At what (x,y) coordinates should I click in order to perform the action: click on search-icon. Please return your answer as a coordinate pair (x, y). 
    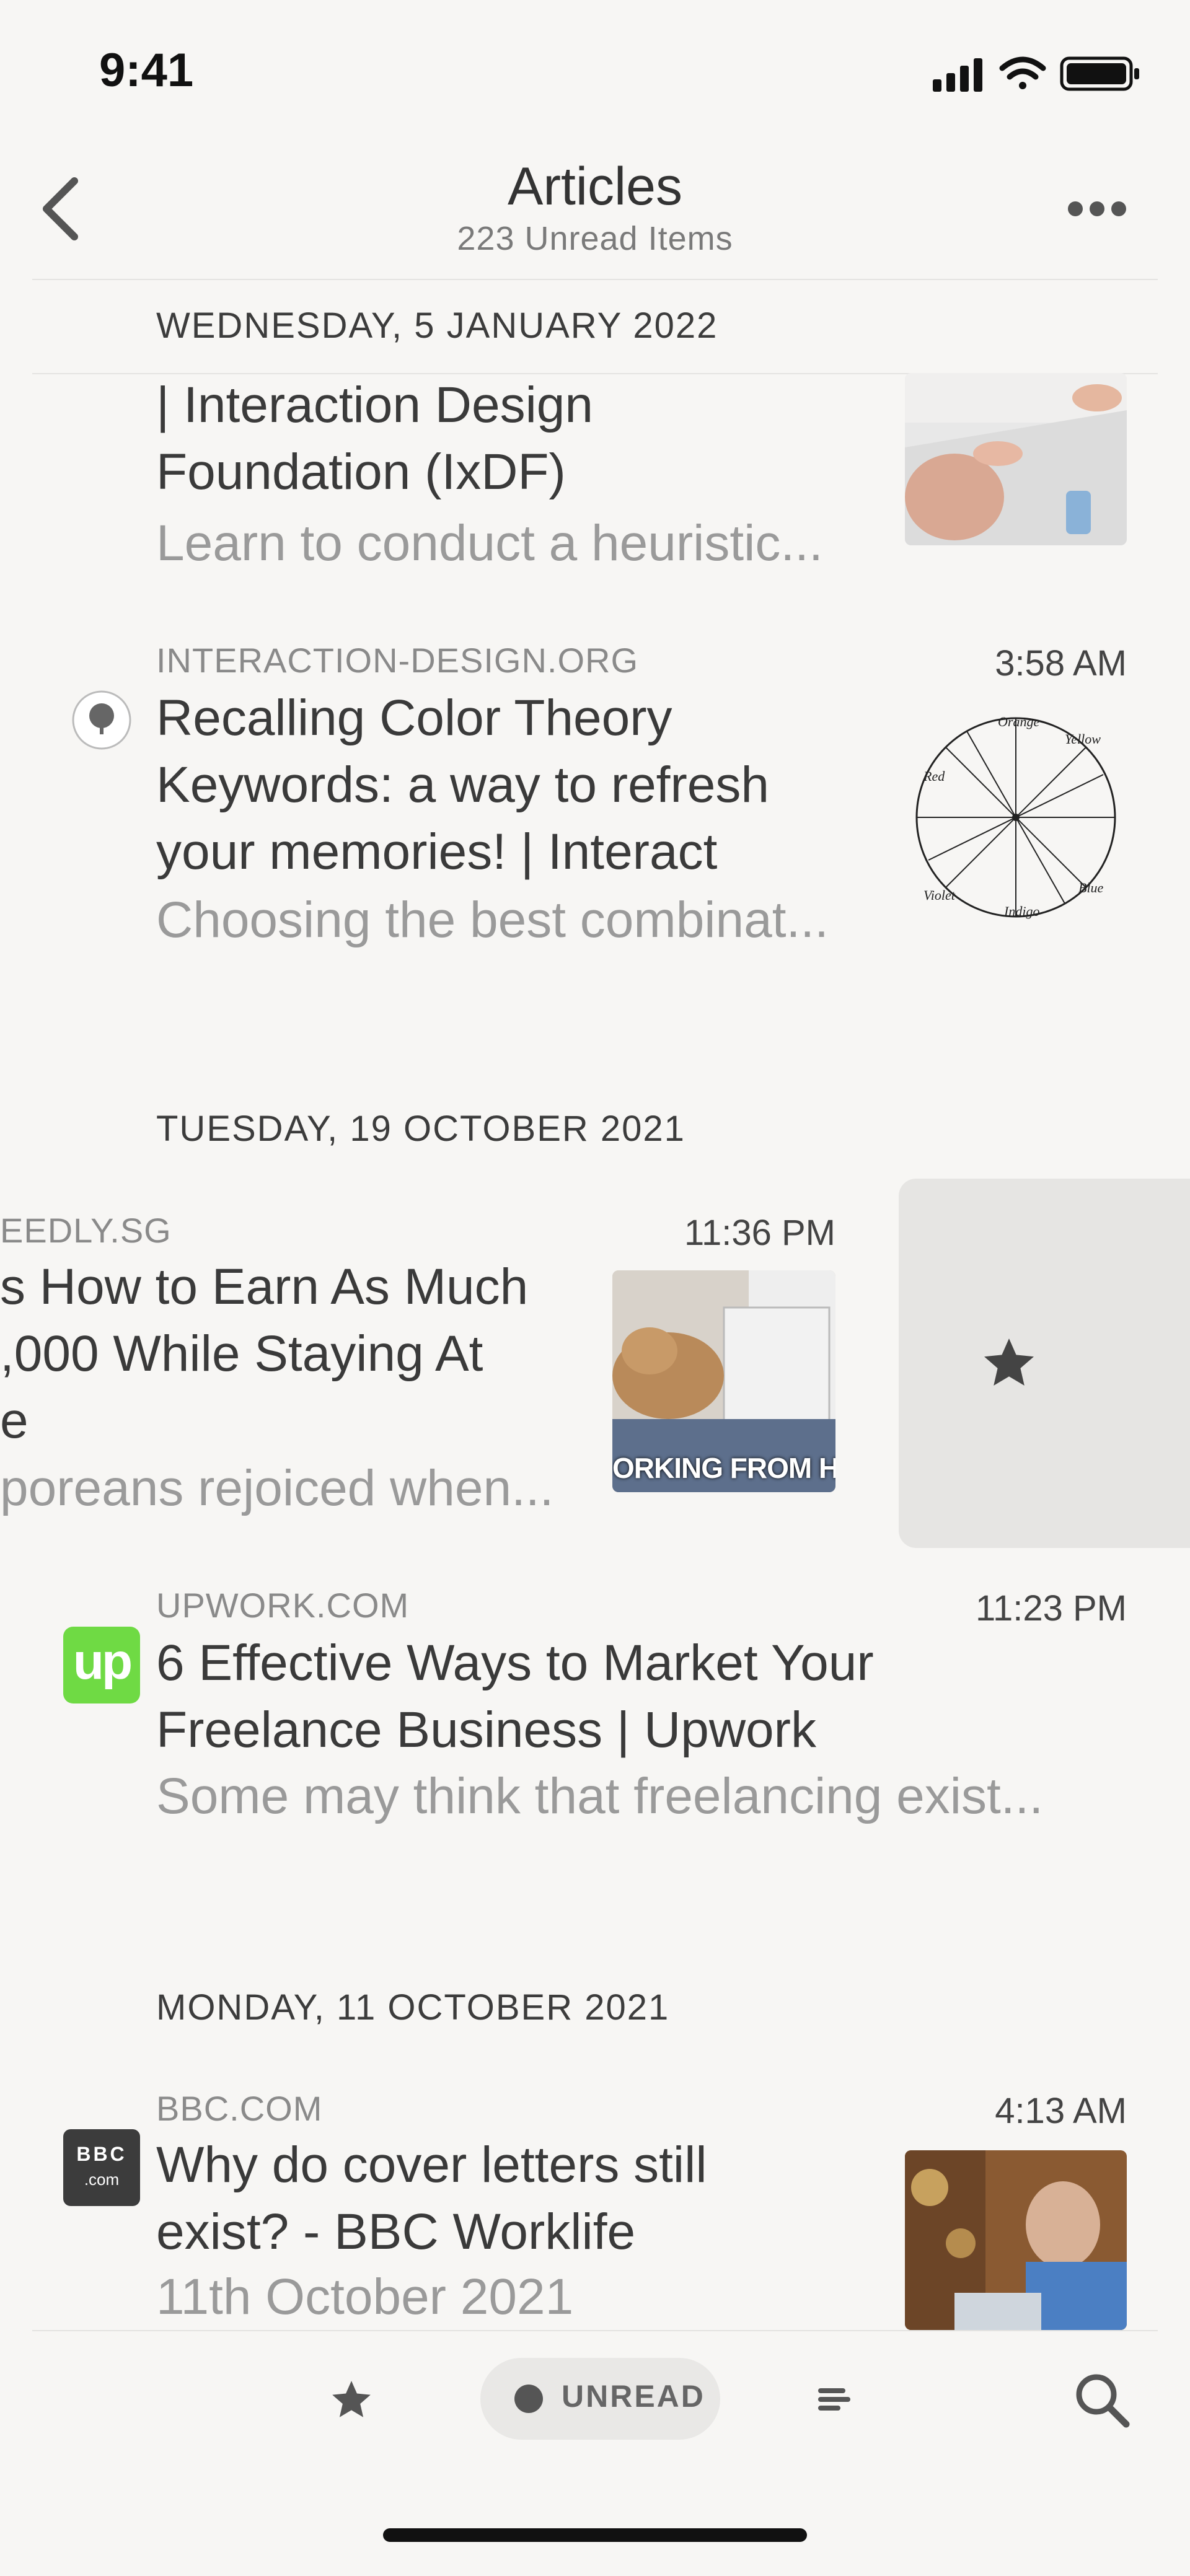
    Looking at the image, I should click on (1102, 2400).